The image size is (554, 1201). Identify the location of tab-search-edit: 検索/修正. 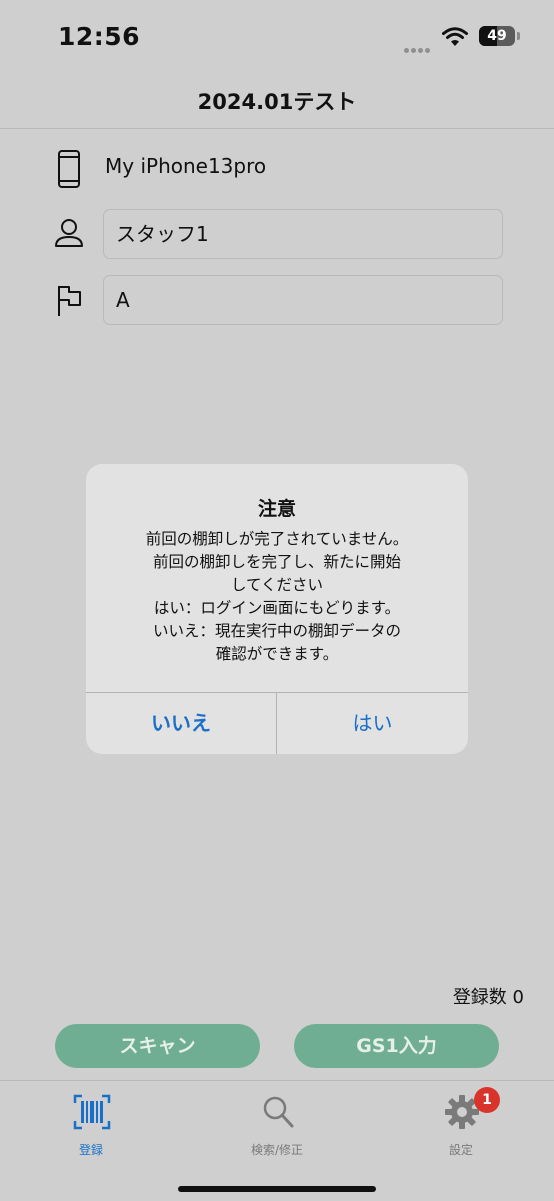
(277, 1126).